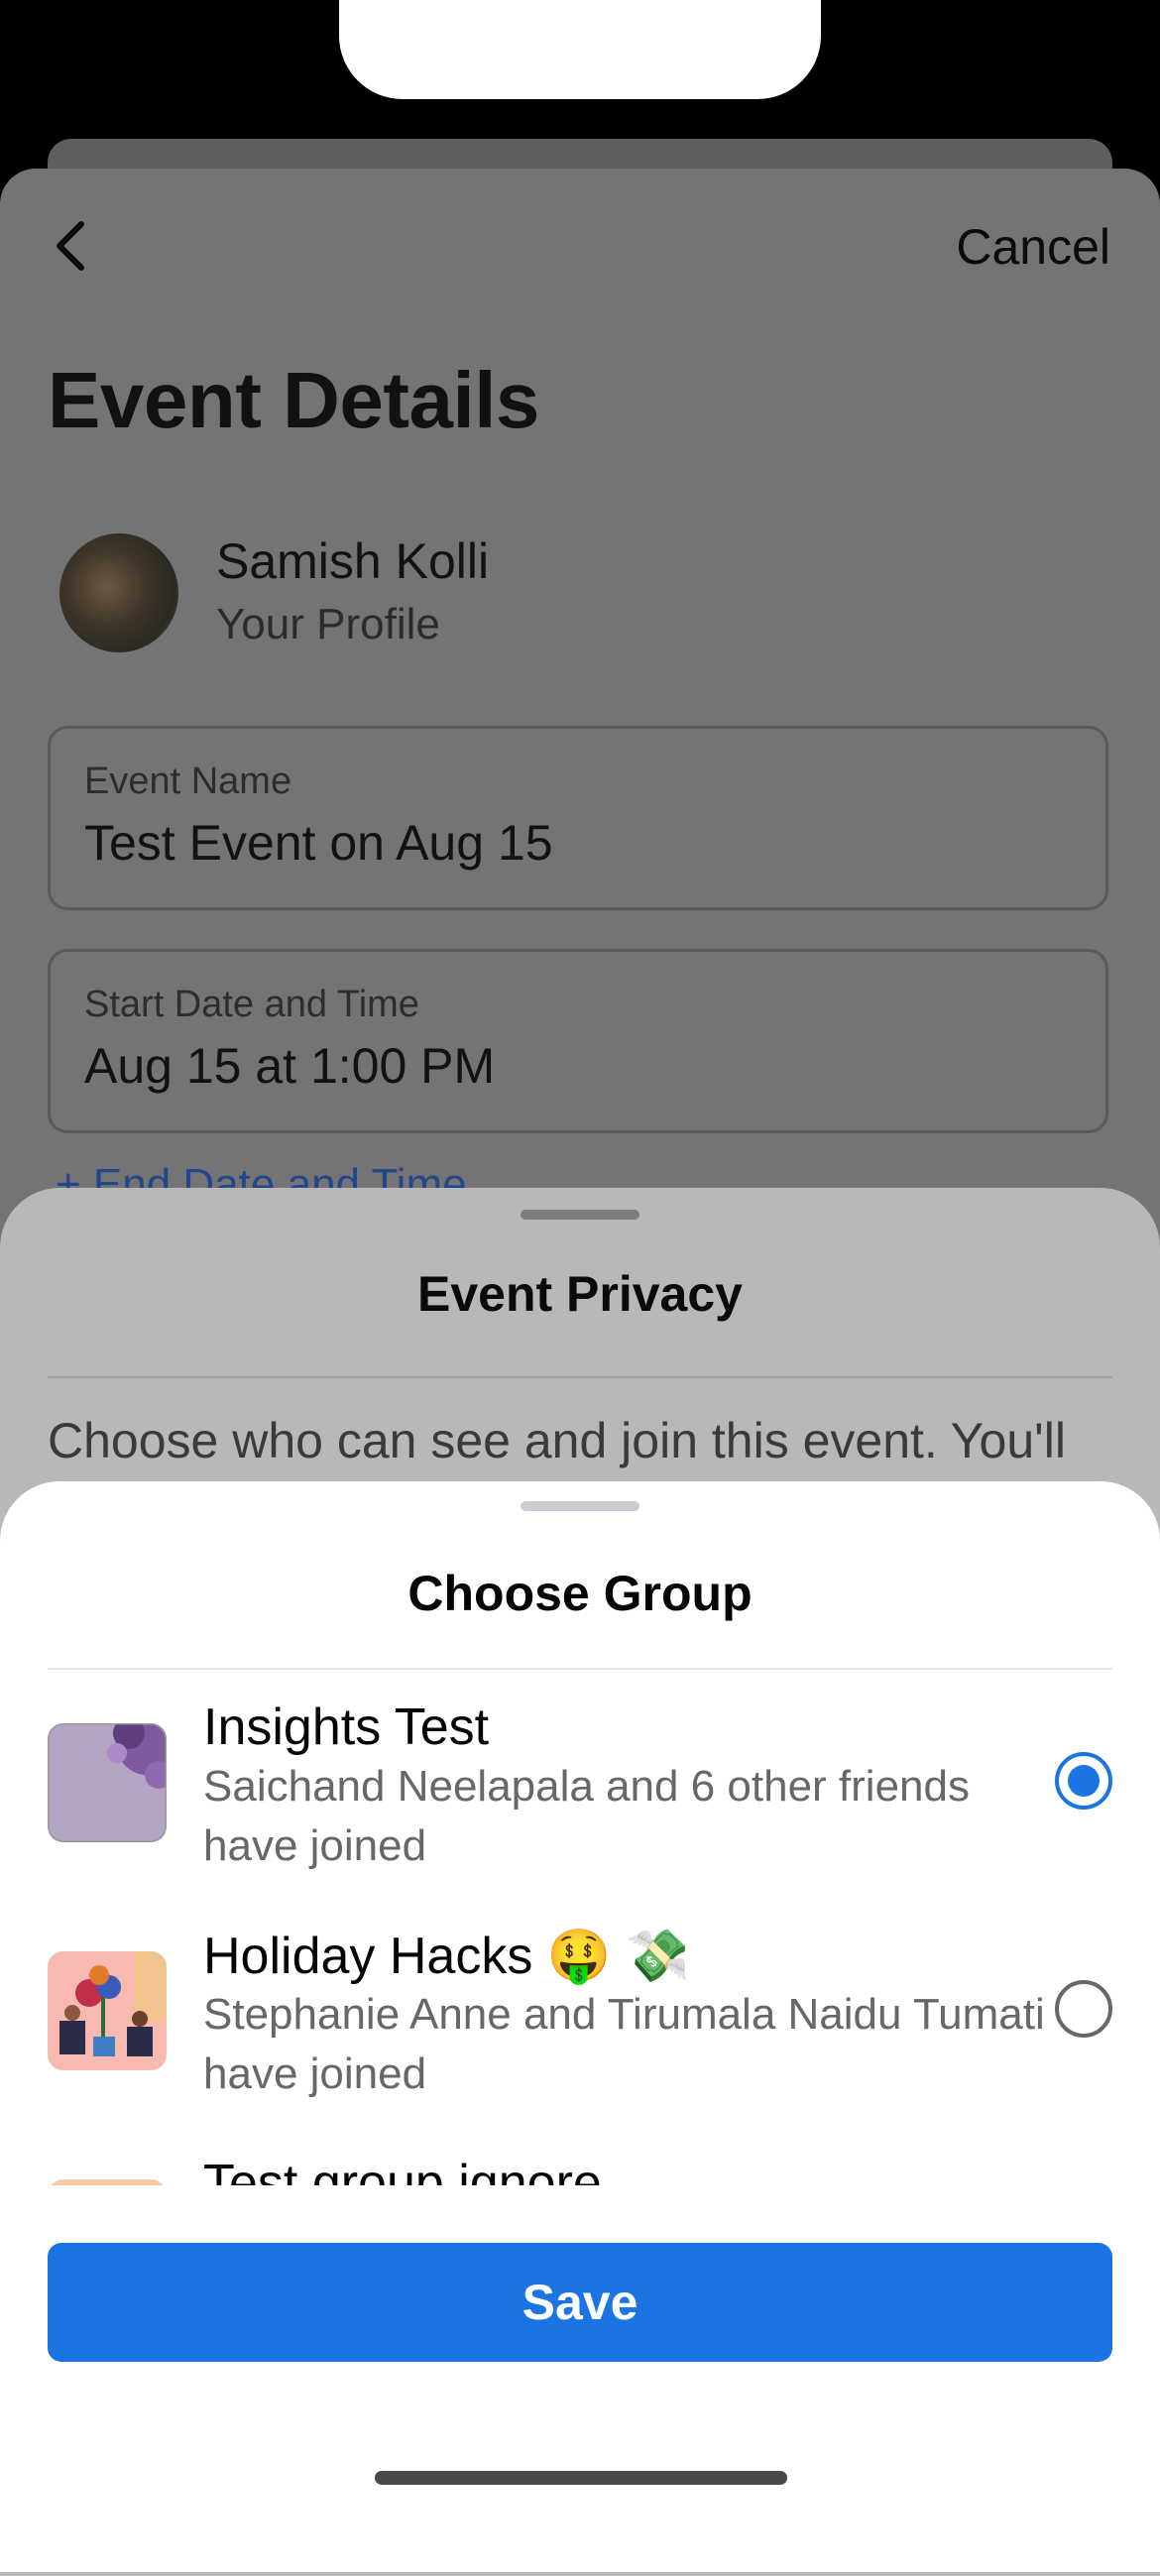 The image size is (1160, 2576). What do you see at coordinates (261, 1175) in the screenshot?
I see `end-date-link: + End Date and Time` at bounding box center [261, 1175].